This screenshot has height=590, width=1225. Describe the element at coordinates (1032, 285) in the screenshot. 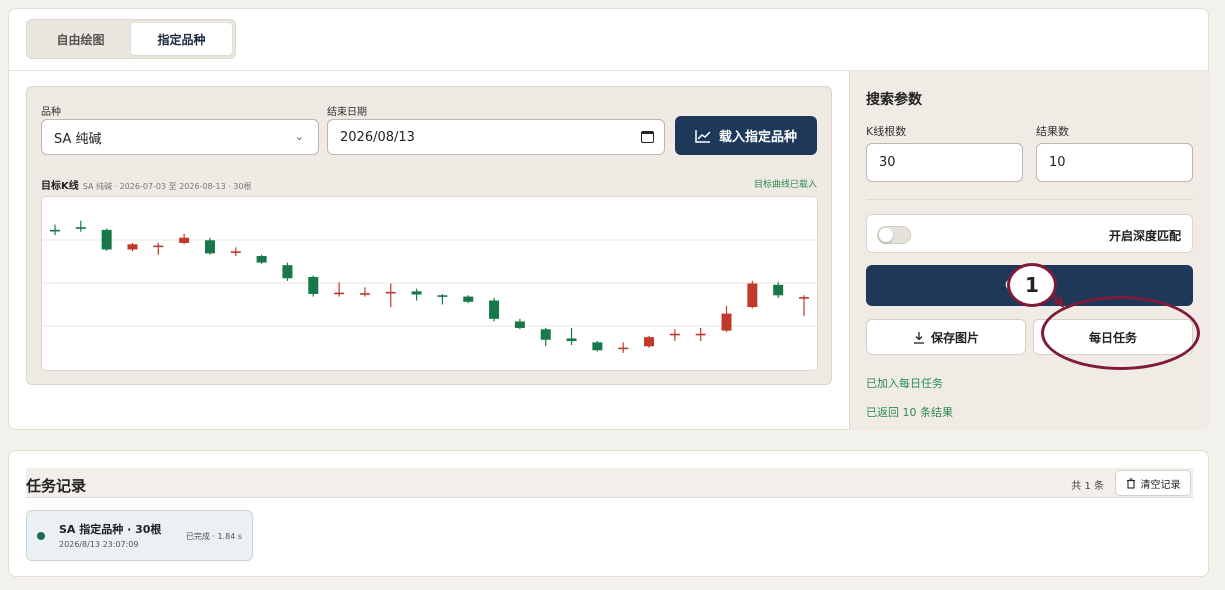

I see `annotation-badge: 1` at that location.